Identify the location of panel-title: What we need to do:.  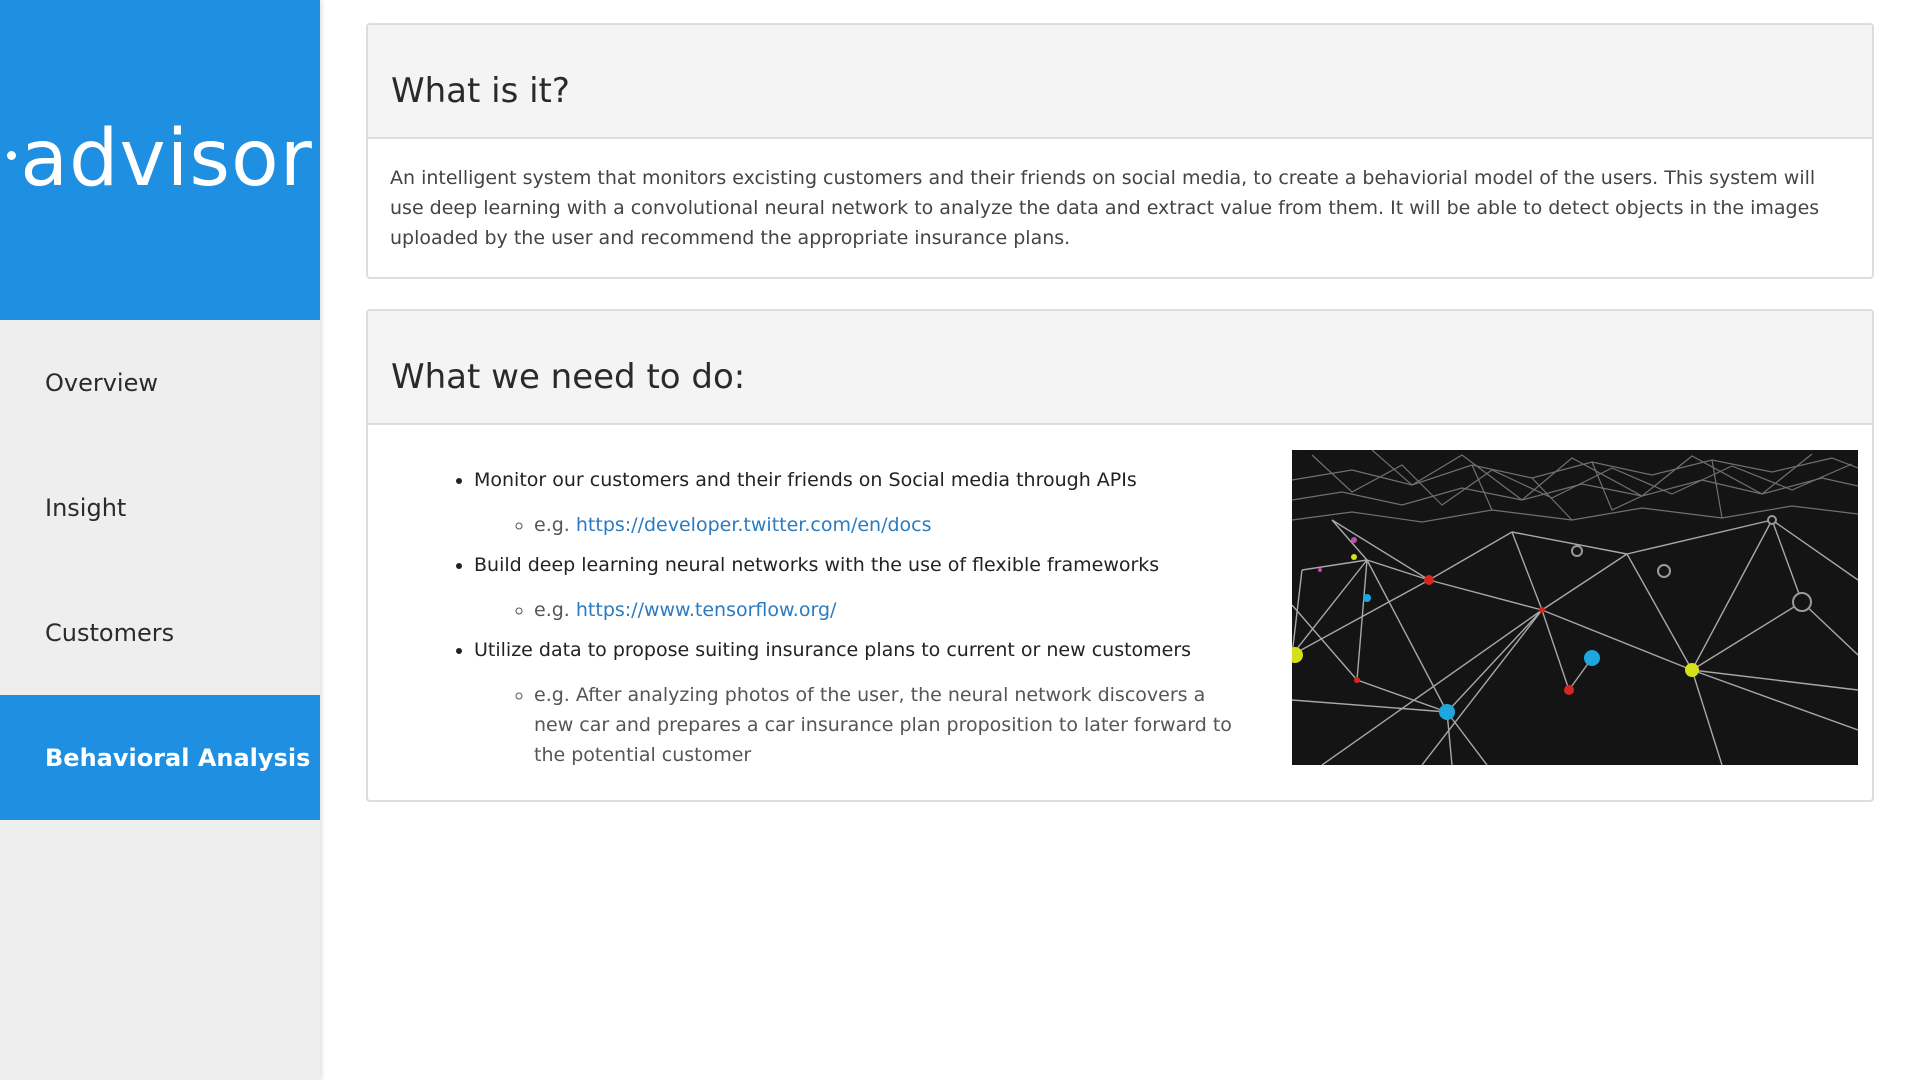
(568, 377).